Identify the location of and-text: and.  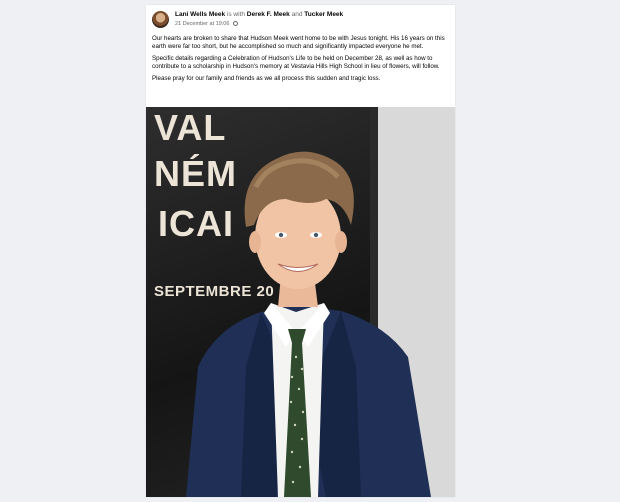
(297, 14).